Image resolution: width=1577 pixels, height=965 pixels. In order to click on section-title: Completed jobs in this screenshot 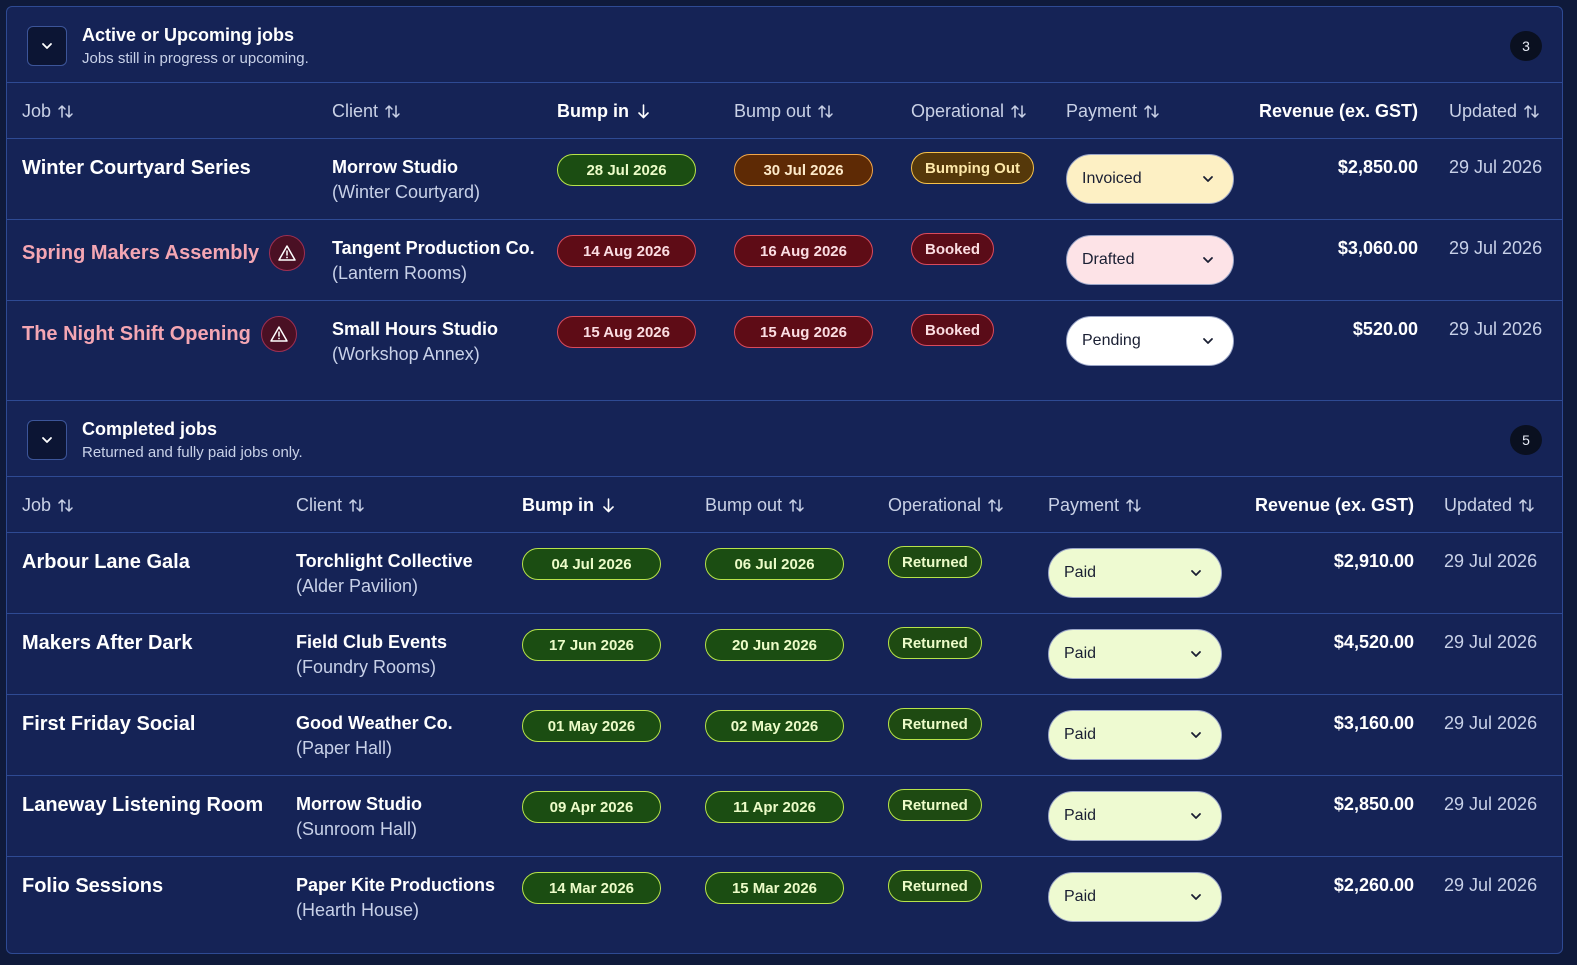, I will do `click(150, 429)`.